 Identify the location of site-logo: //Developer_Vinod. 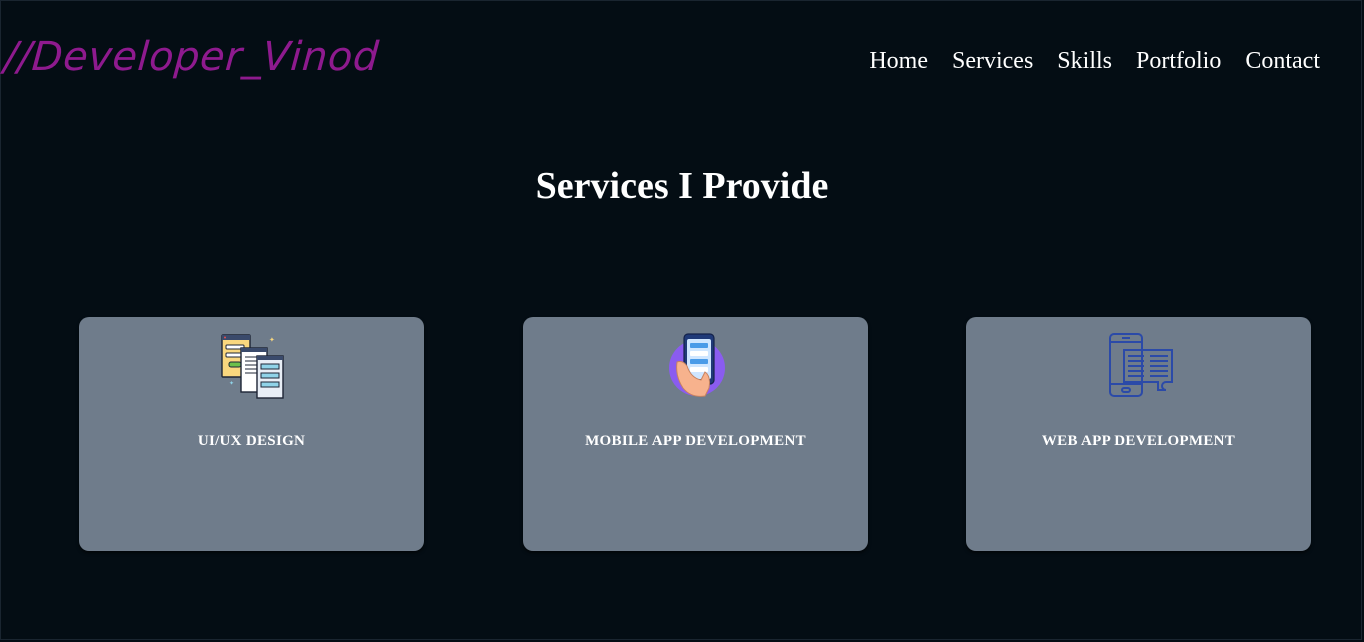
(191, 57).